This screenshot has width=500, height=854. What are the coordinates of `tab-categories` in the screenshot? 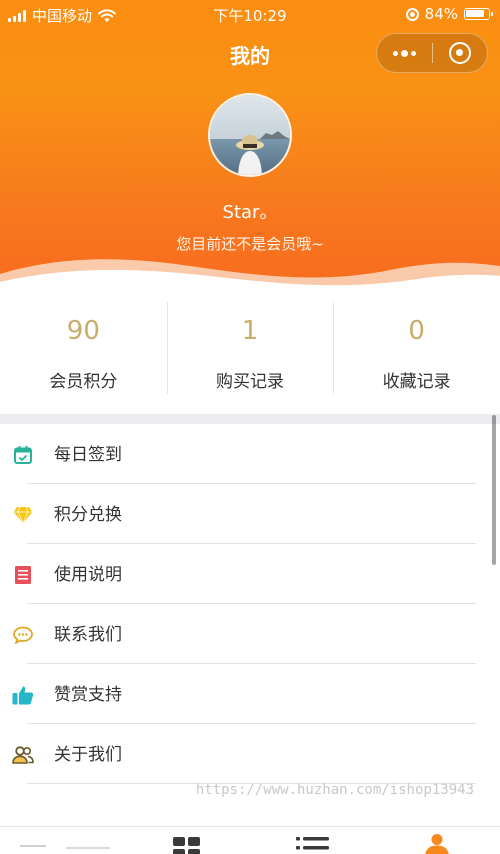 It's located at (187, 844).